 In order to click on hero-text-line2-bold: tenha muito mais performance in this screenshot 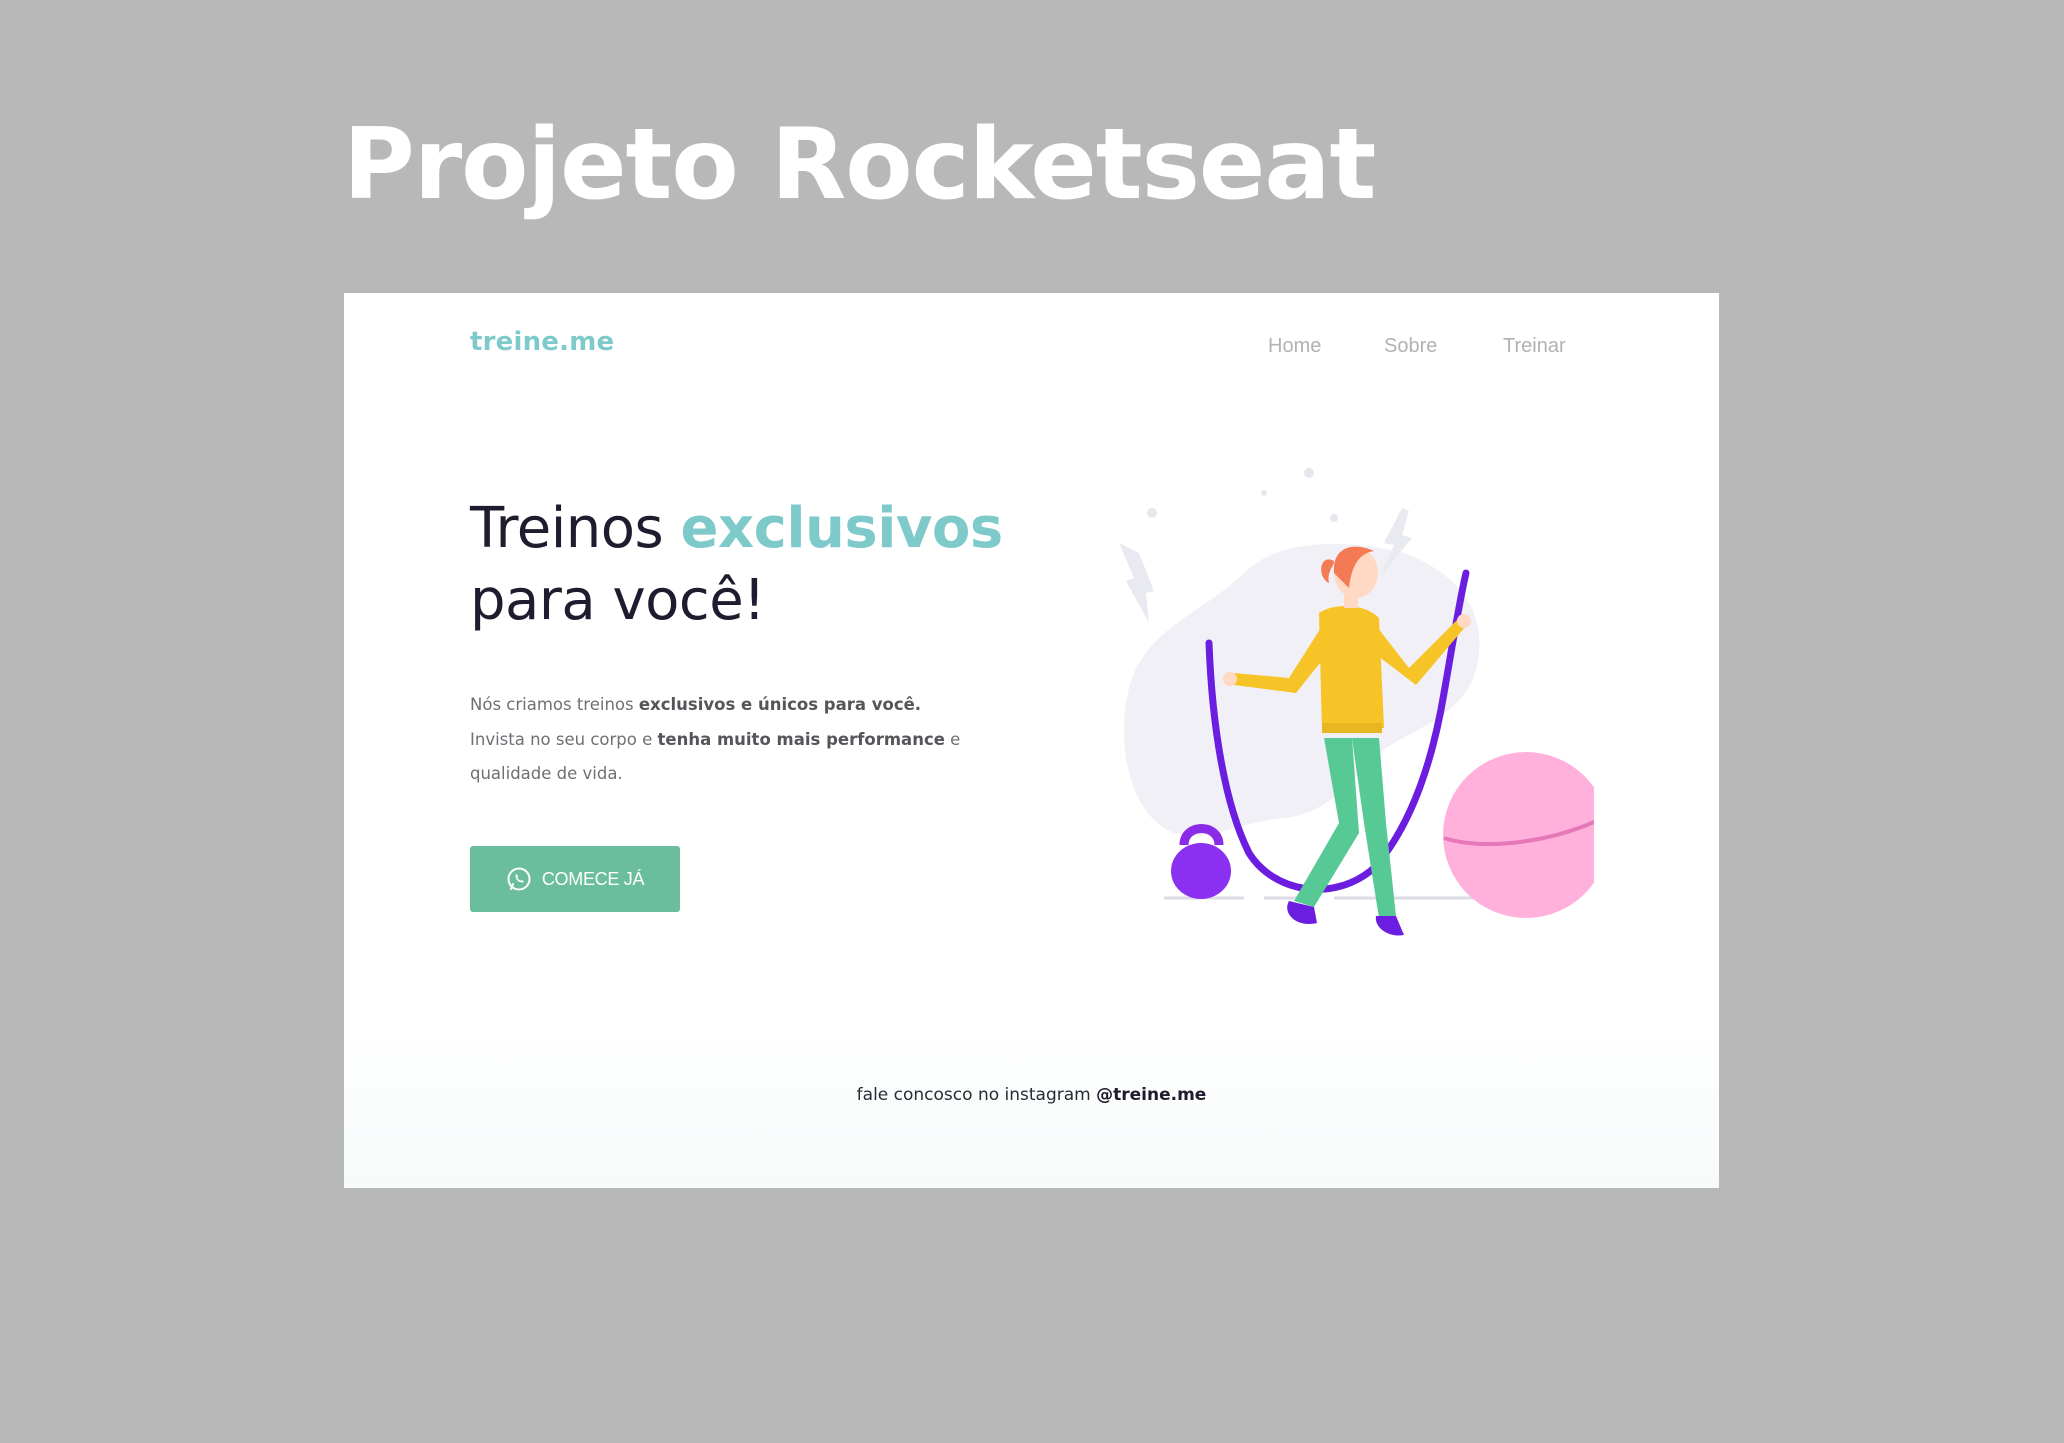, I will do `click(801, 739)`.